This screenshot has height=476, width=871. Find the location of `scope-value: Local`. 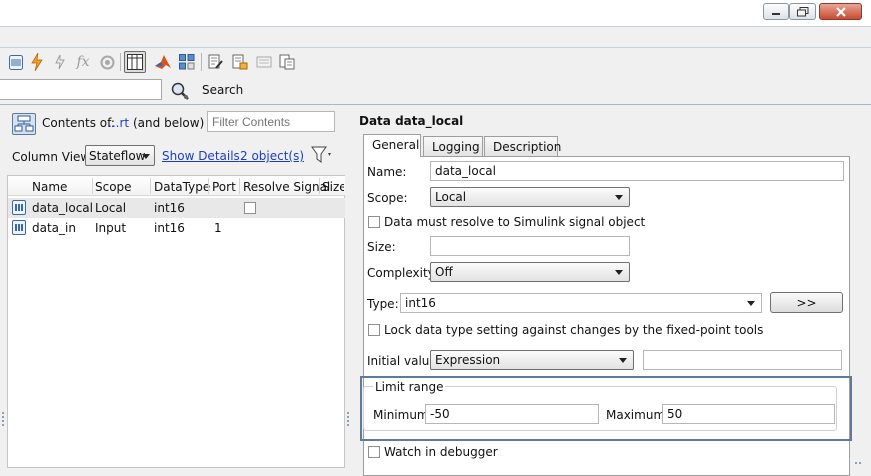

scope-value: Local is located at coordinates (451, 197).